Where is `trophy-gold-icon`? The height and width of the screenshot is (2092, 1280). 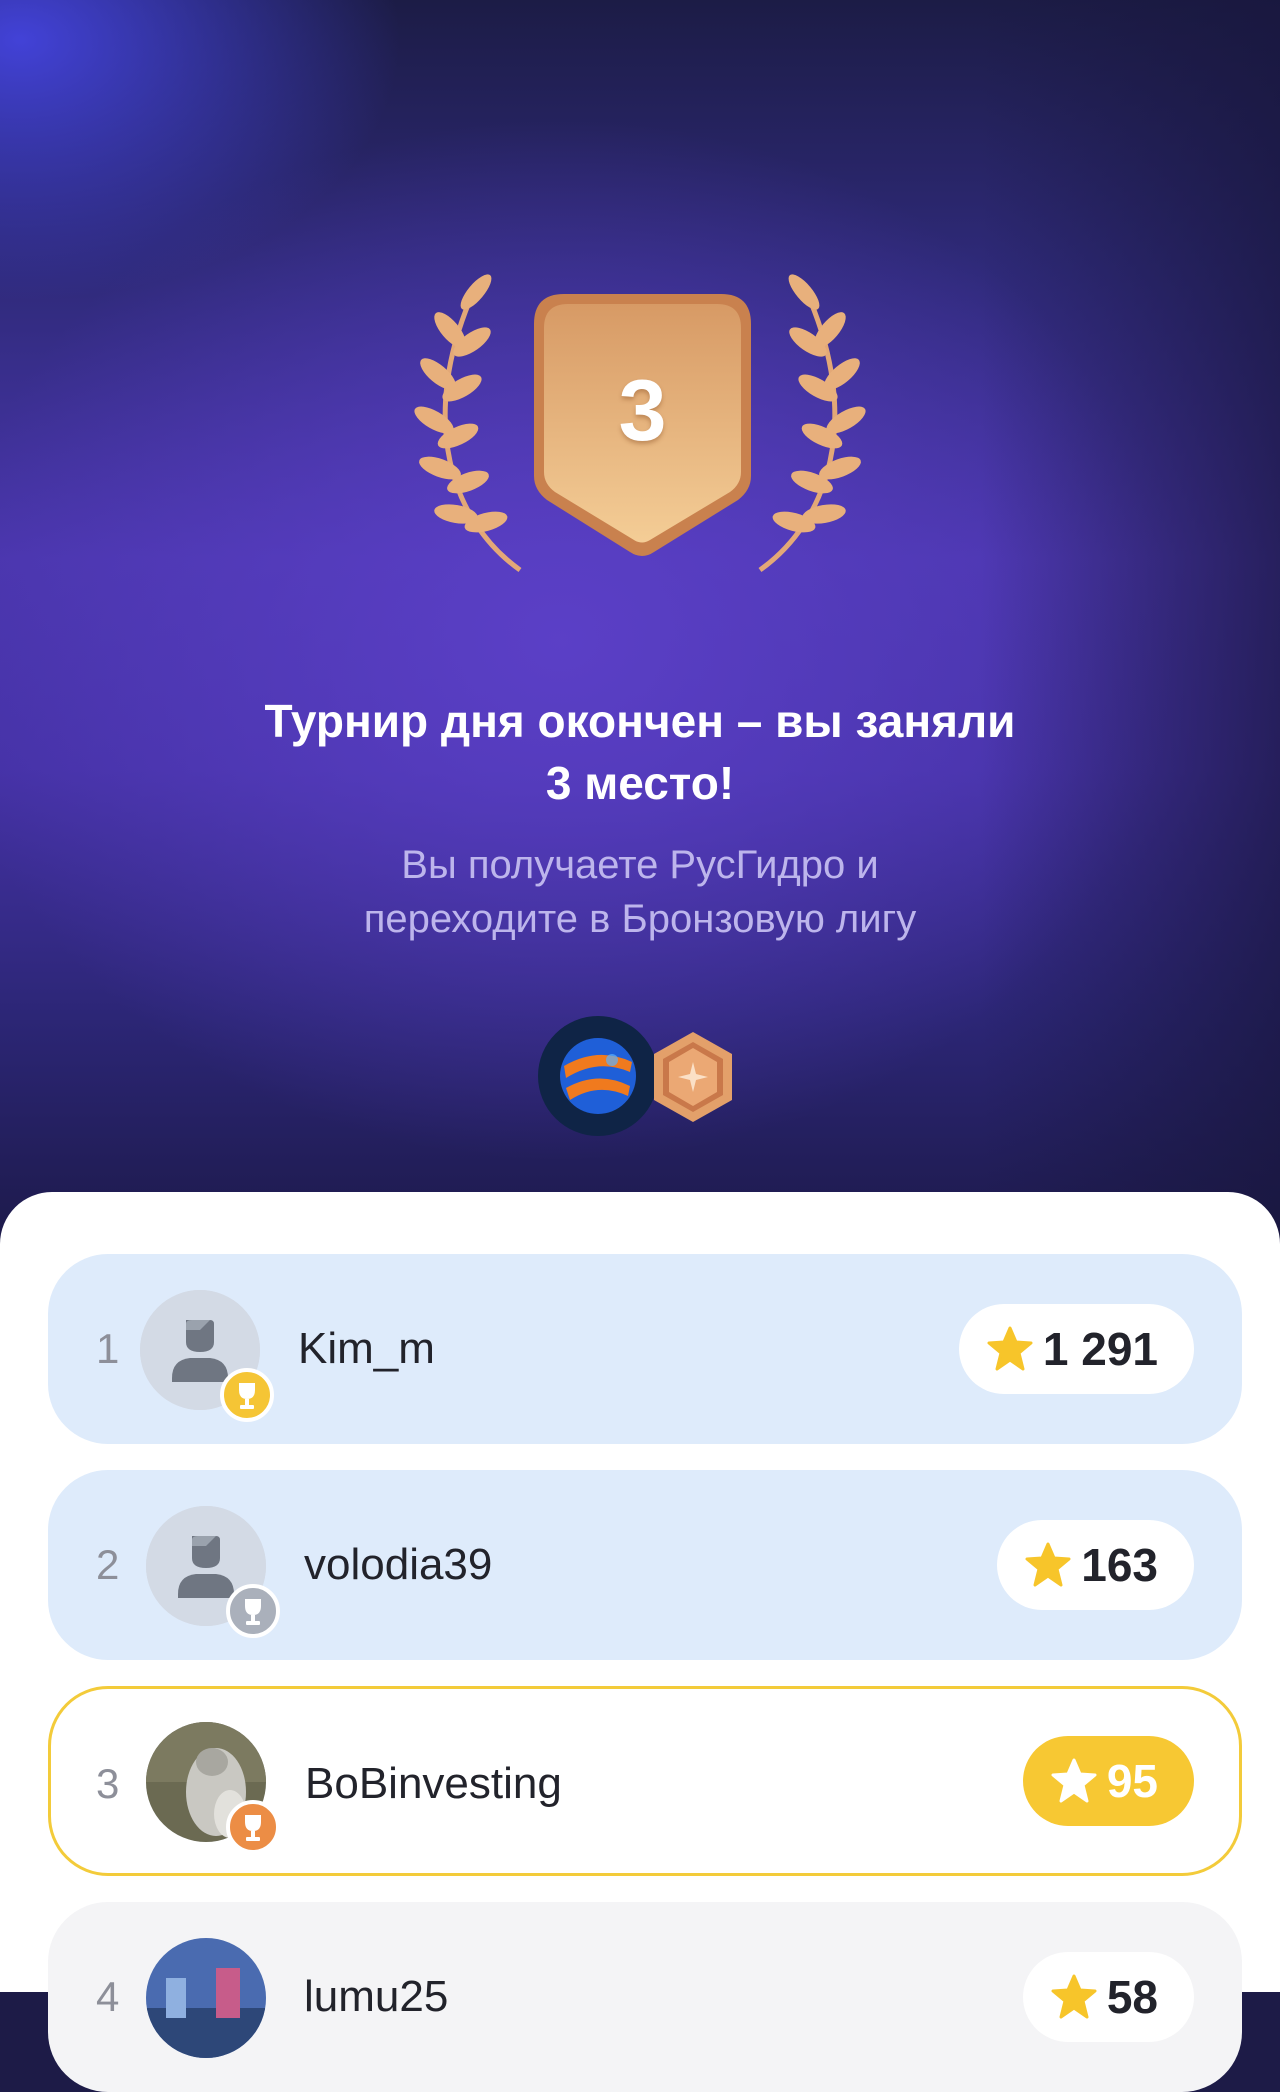
trophy-gold-icon is located at coordinates (247, 1395).